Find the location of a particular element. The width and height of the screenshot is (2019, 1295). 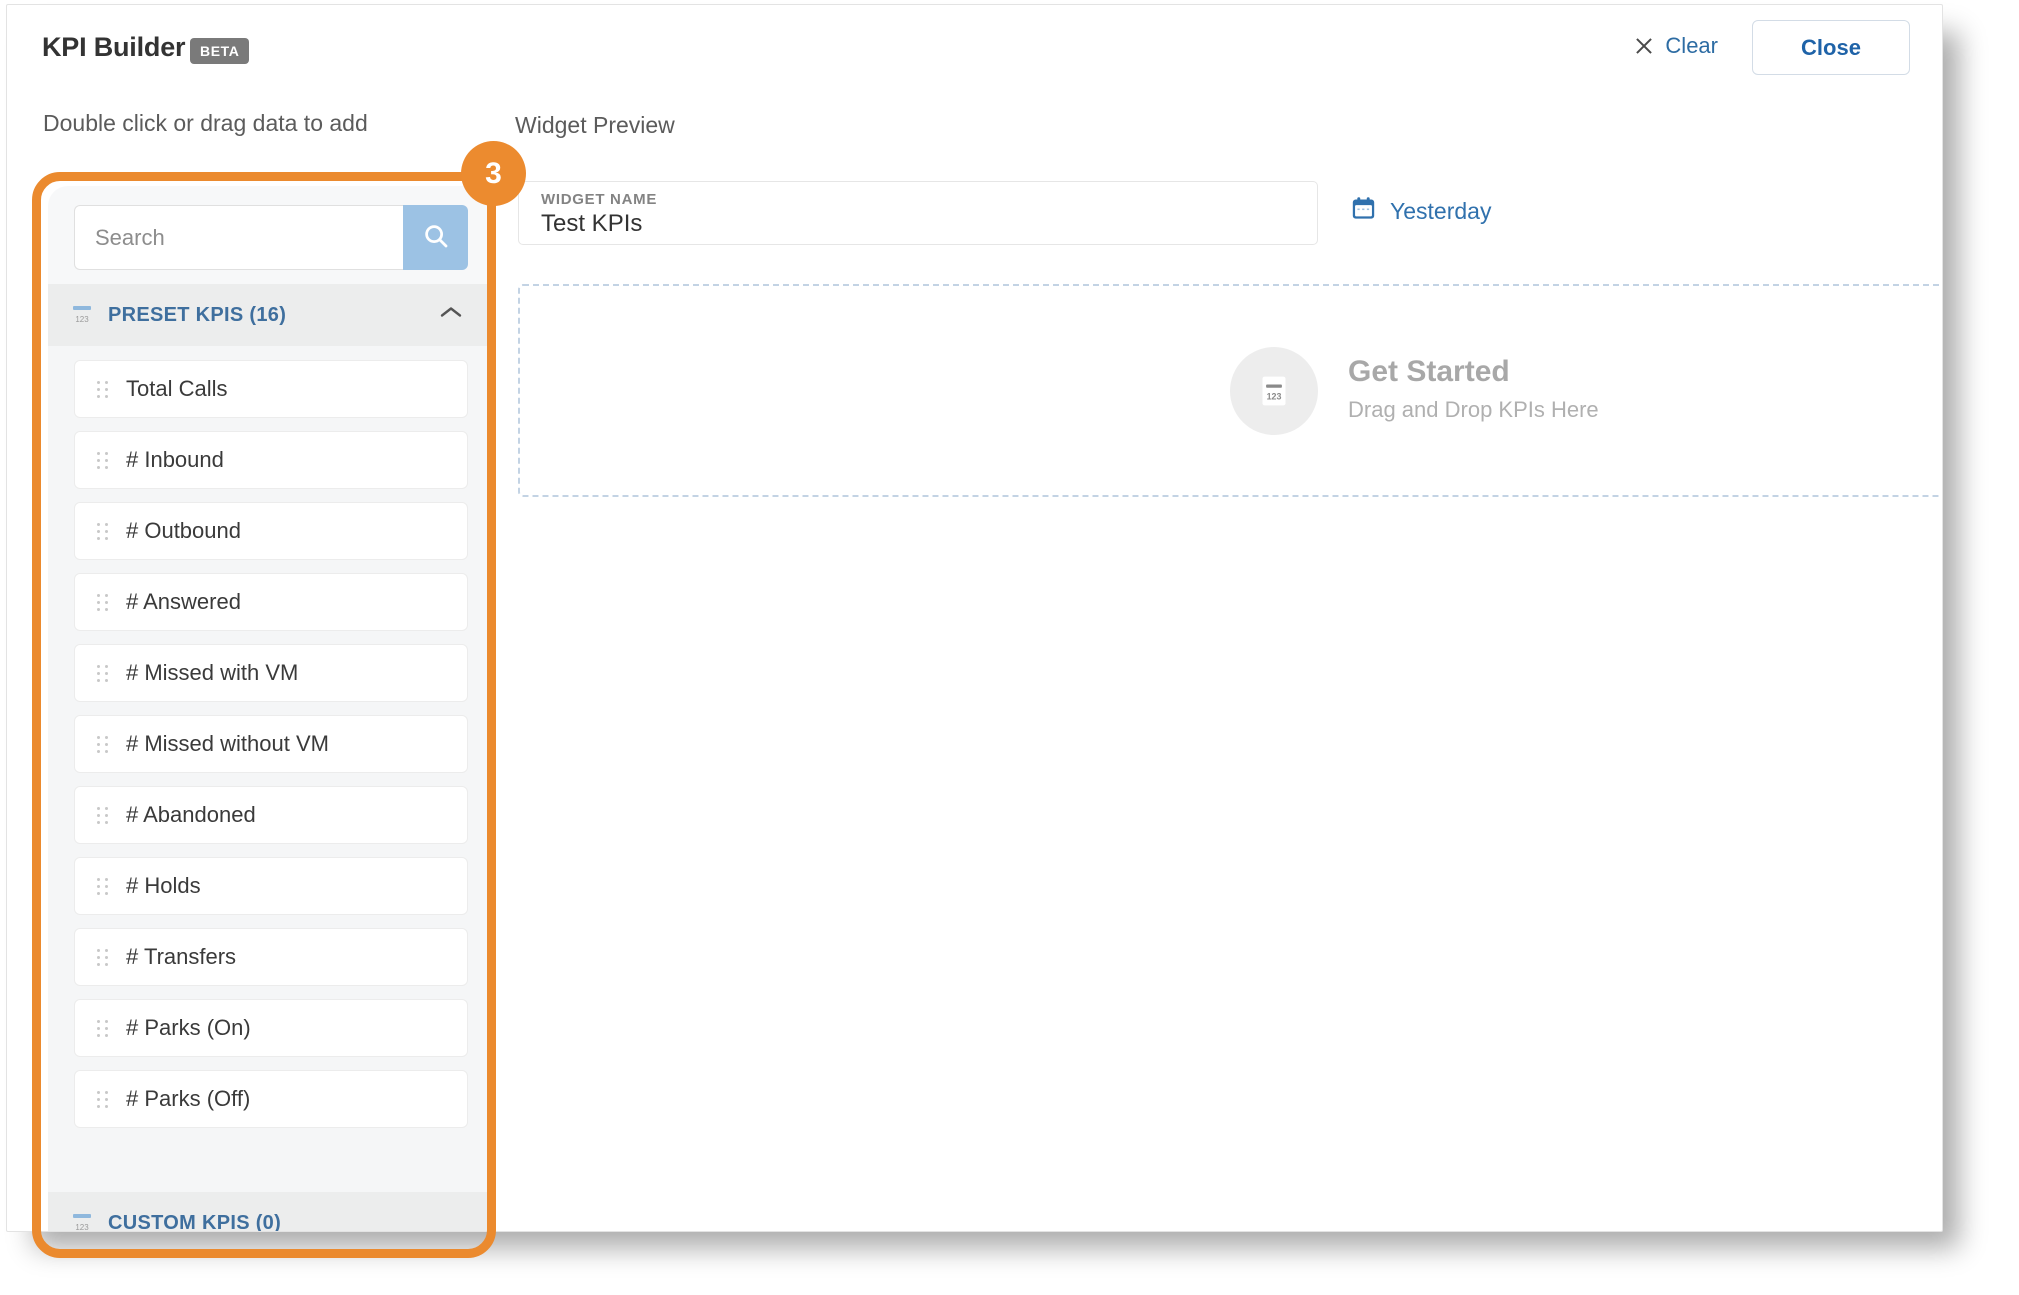

widget-preview-caption: Widget Preview is located at coordinates (595, 125).